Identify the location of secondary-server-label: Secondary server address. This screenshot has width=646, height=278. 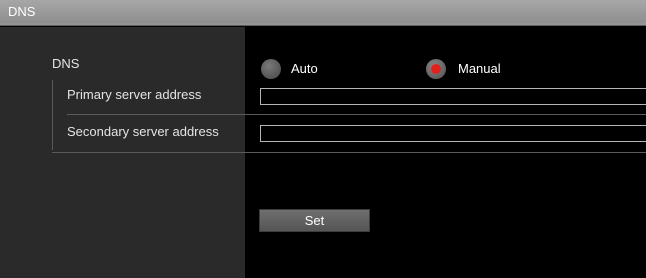
(143, 131).